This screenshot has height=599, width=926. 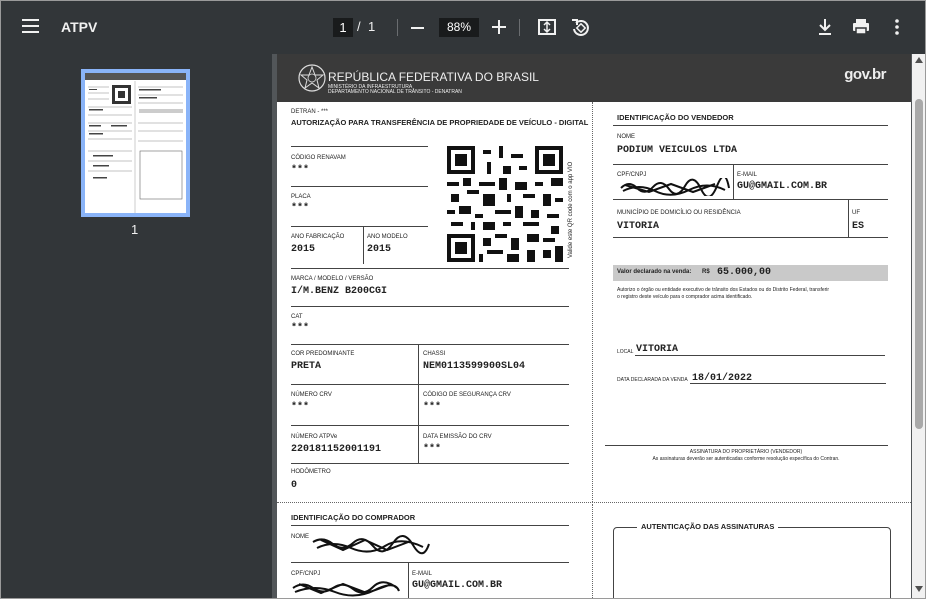 I want to click on toolbar: ATPV 1 / 1 88%, so click(x=463, y=27).